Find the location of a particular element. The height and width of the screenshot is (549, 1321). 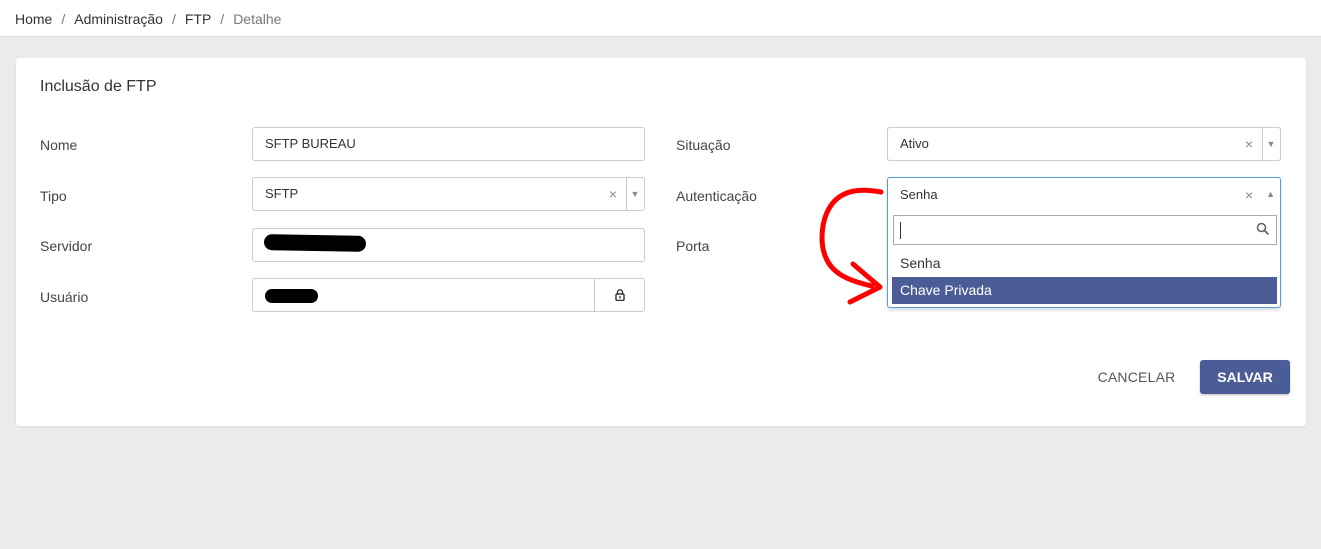

autenticacao-value: Senha is located at coordinates (919, 194).